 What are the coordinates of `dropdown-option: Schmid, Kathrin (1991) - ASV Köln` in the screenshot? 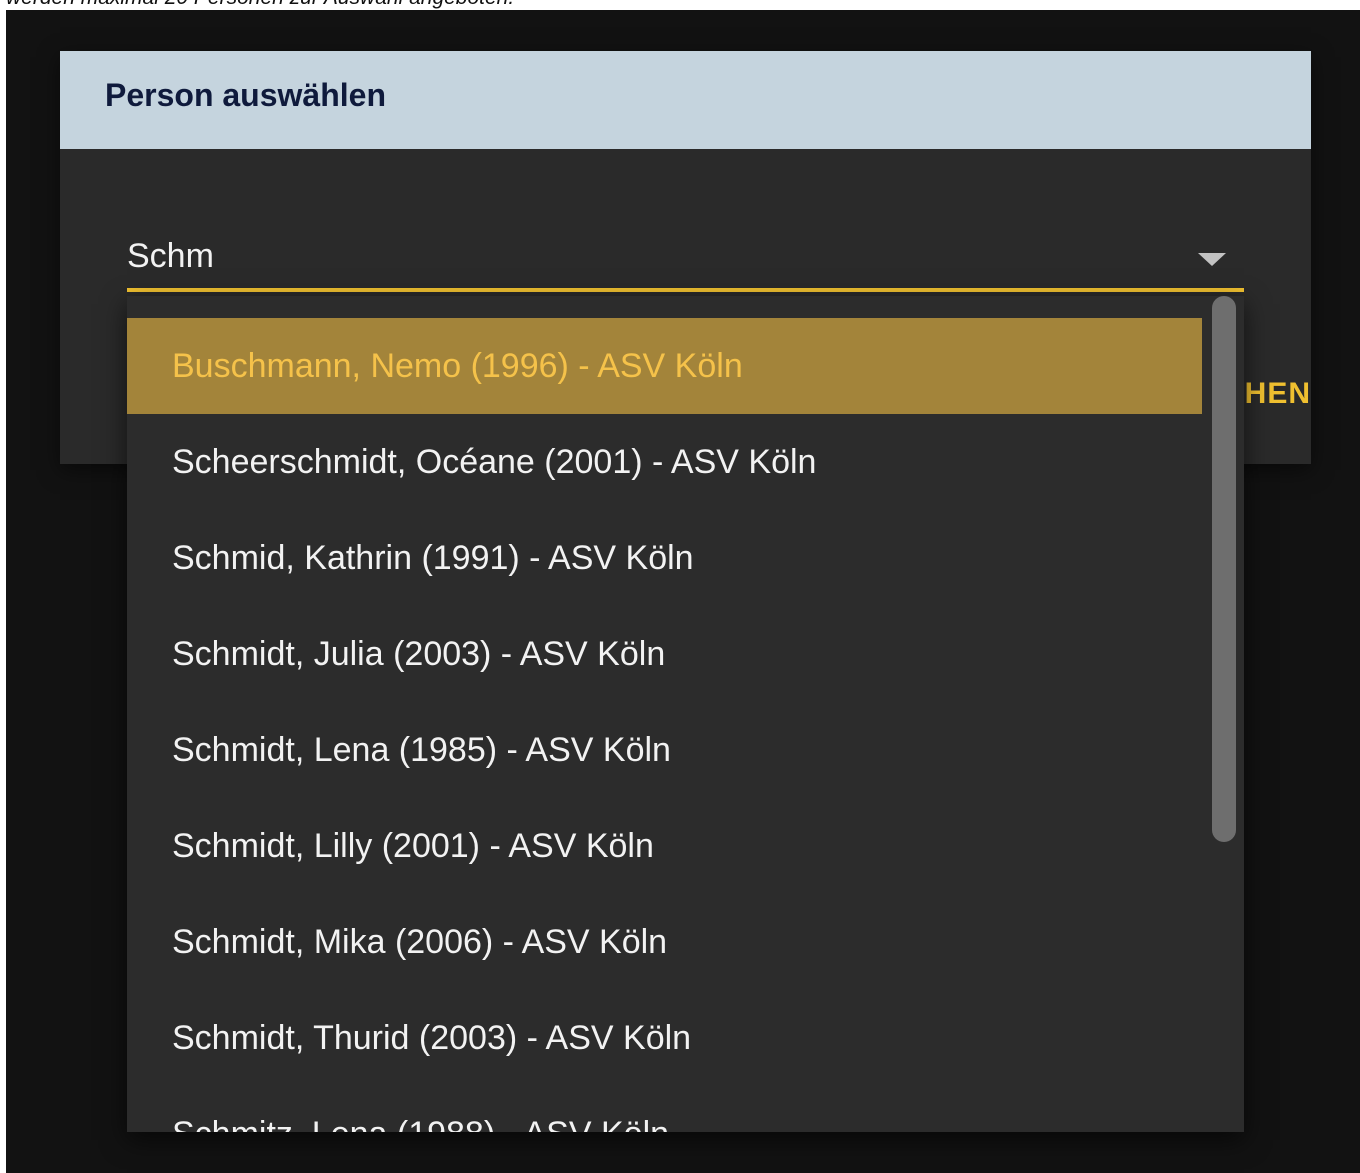 It's located at (664, 558).